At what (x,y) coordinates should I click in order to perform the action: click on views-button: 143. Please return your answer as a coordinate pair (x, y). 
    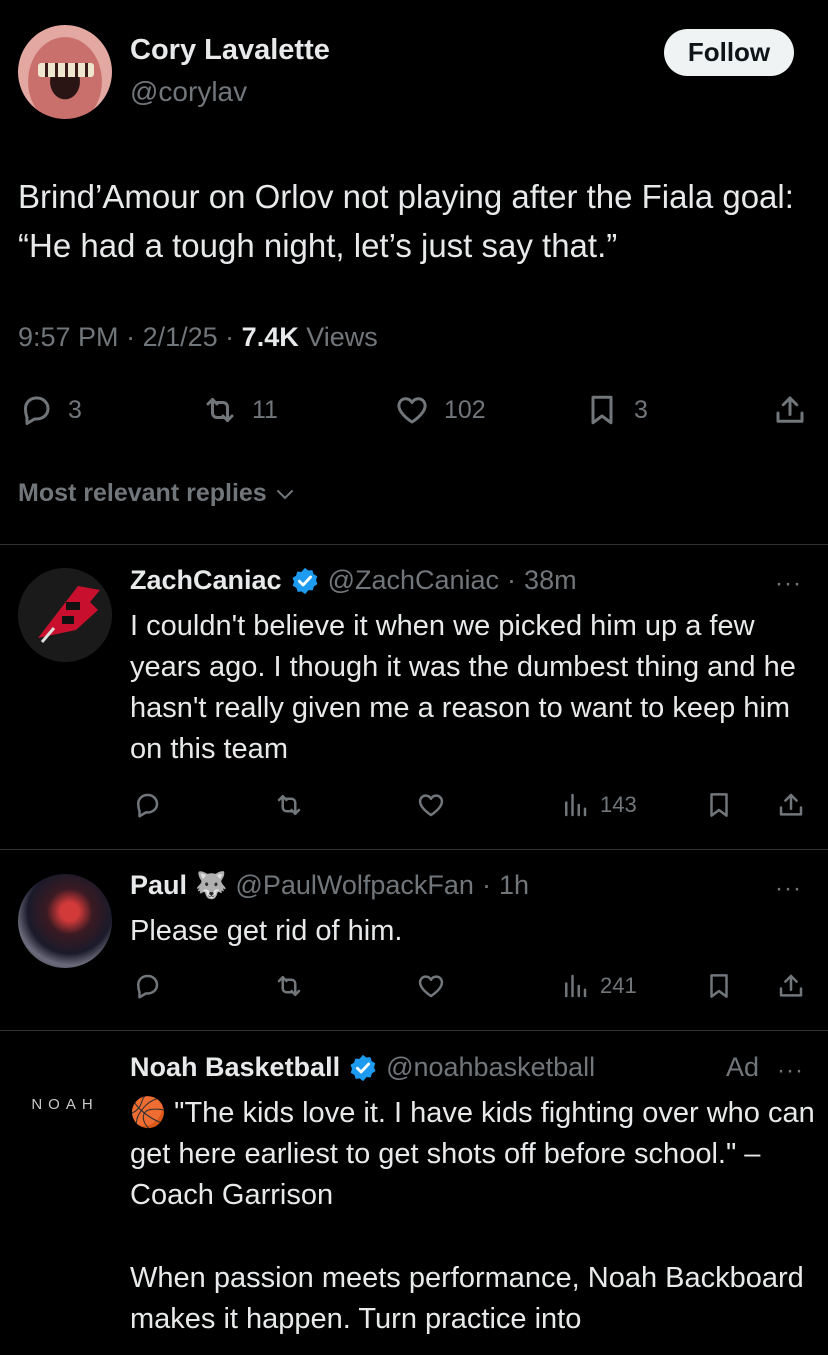
    Looking at the image, I should click on (598, 805).